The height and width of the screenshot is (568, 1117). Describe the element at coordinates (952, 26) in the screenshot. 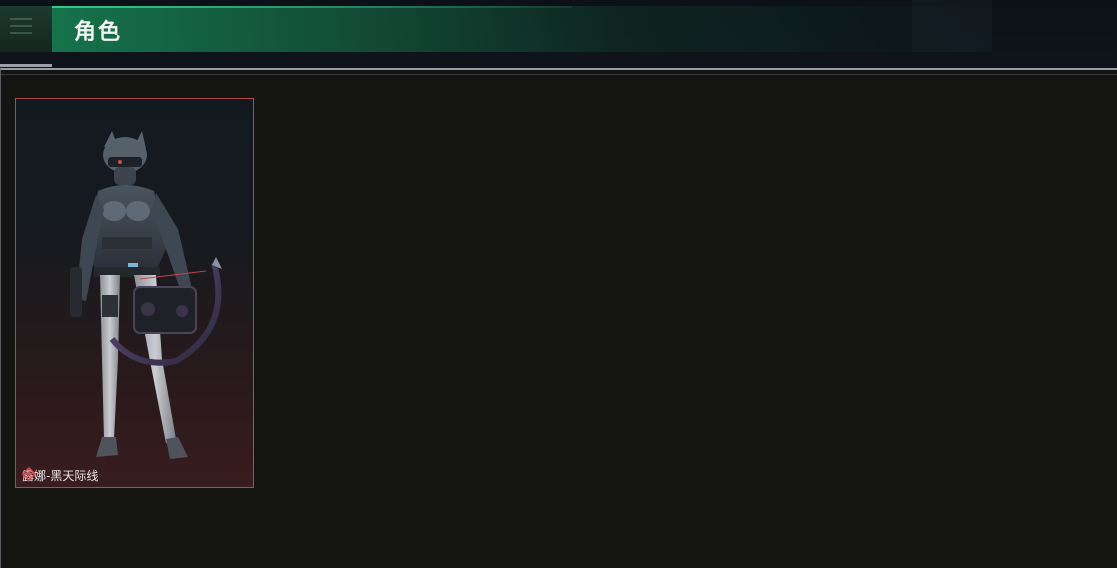

I see `header-decoration` at that location.